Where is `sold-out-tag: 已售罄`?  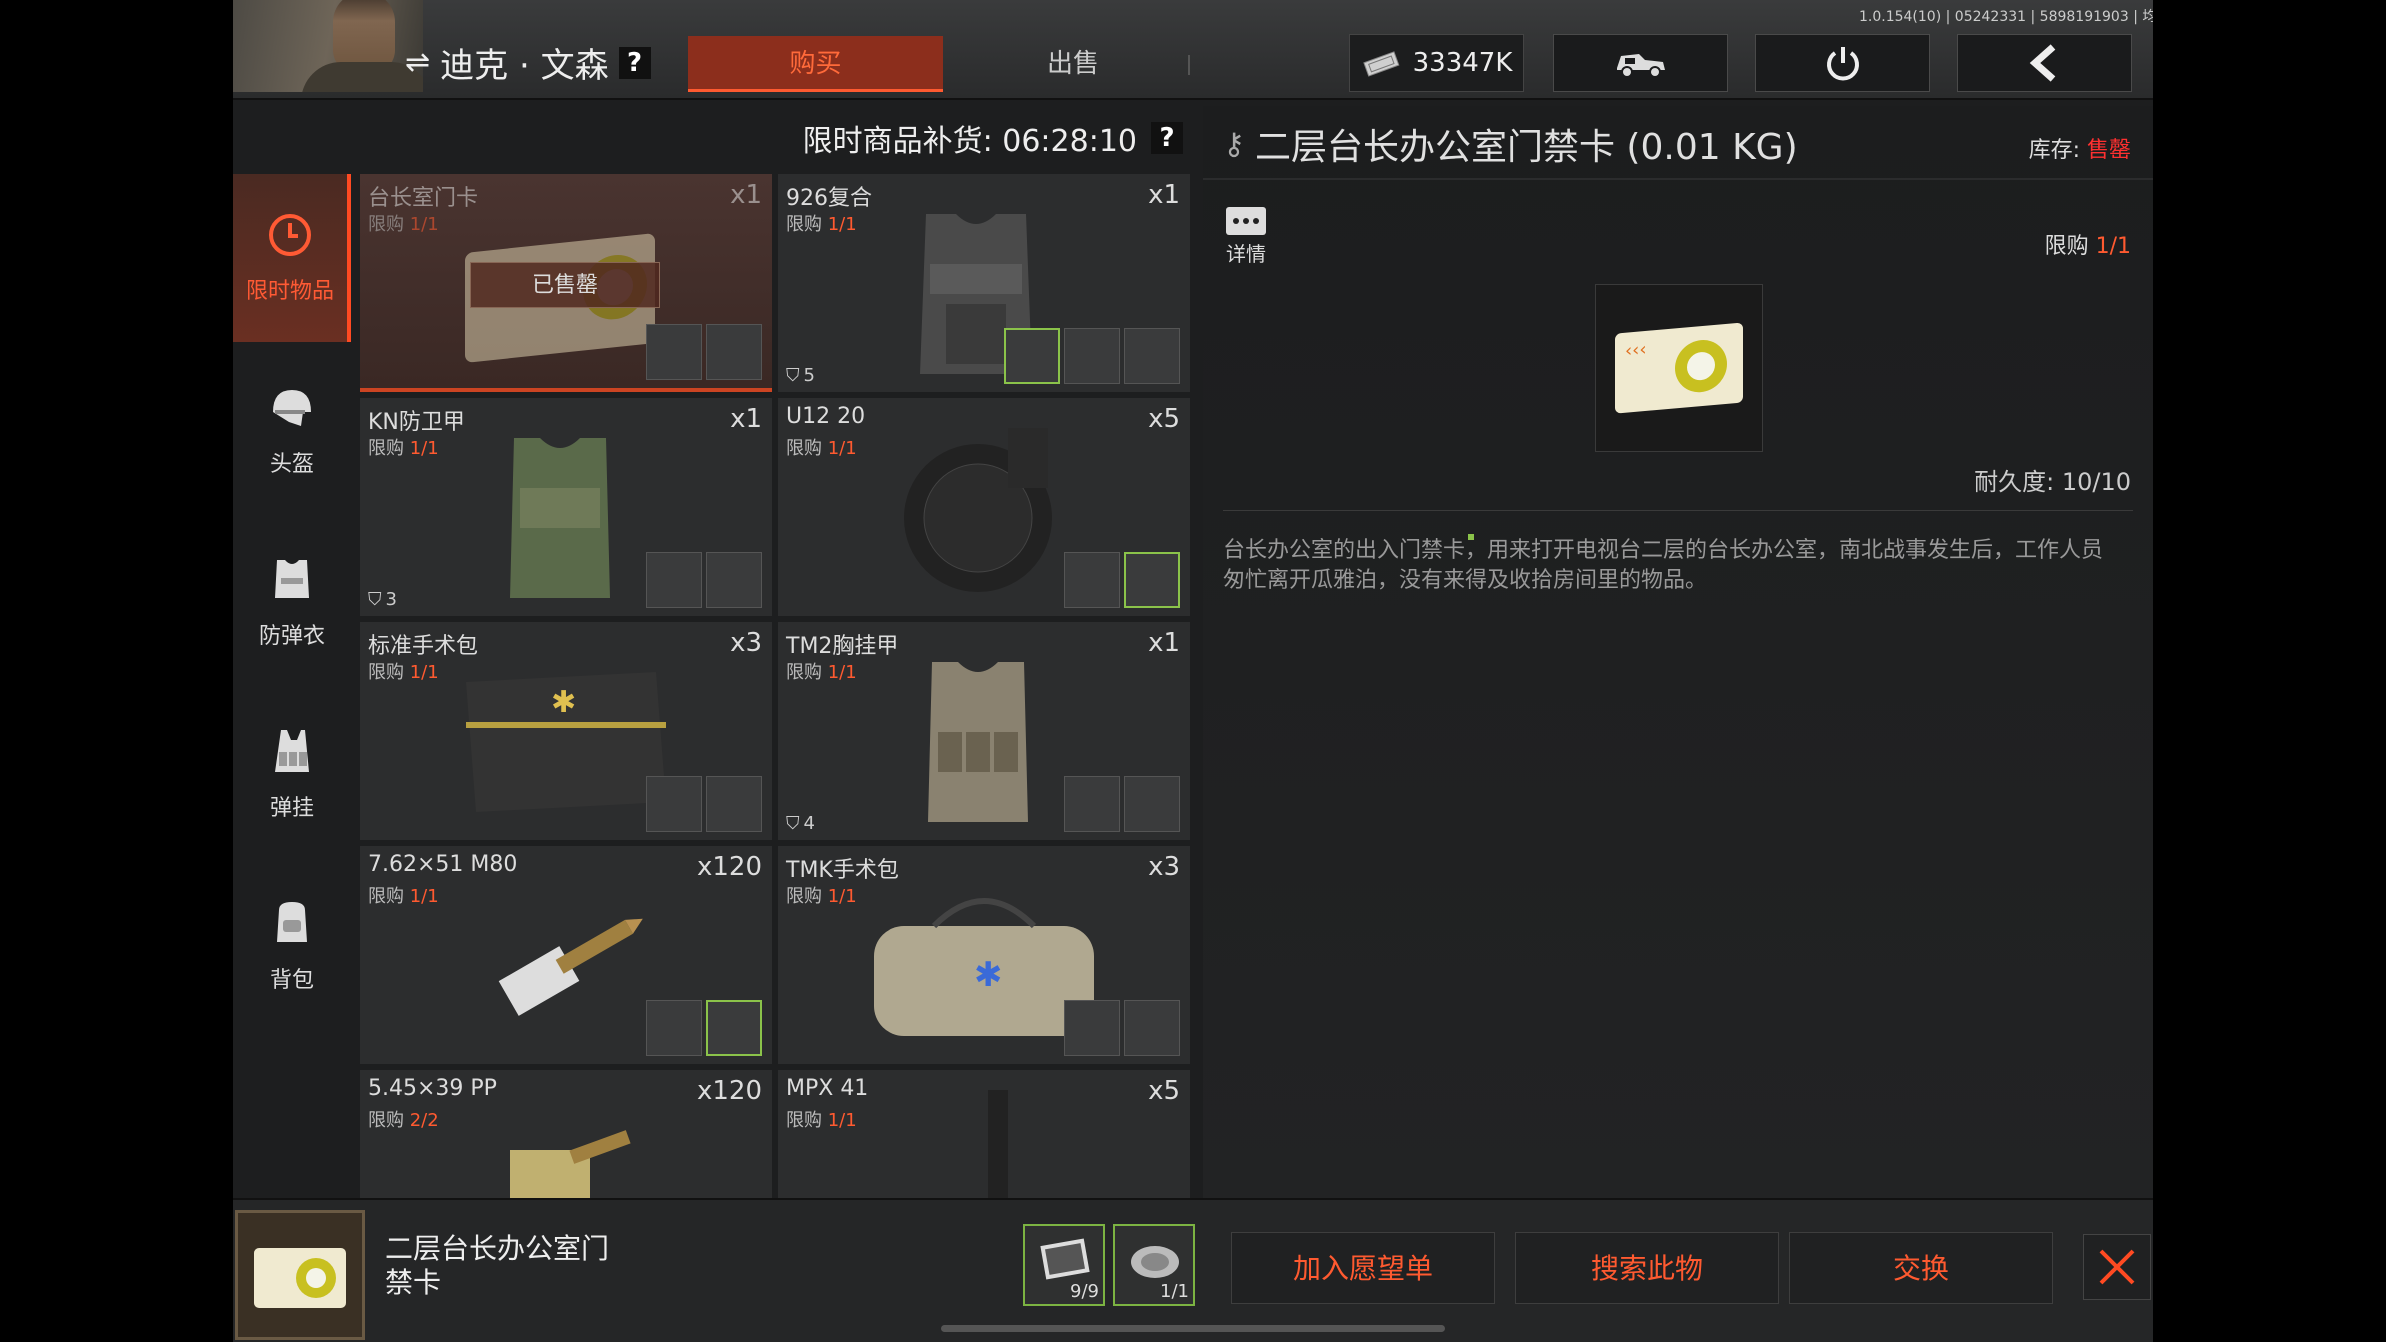 sold-out-tag: 已售罄 is located at coordinates (565, 285).